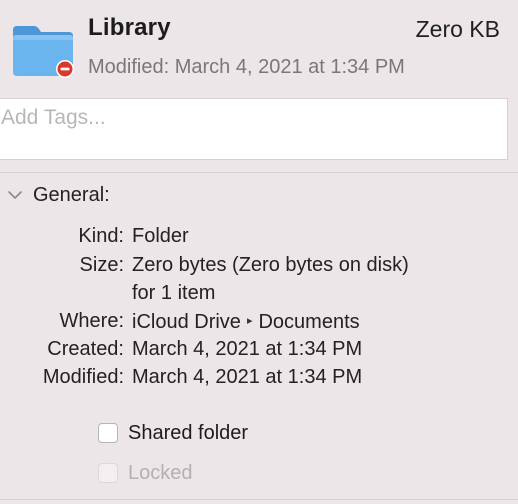 The height and width of the screenshot is (504, 518). I want to click on locked-option: Locked, so click(145, 473).